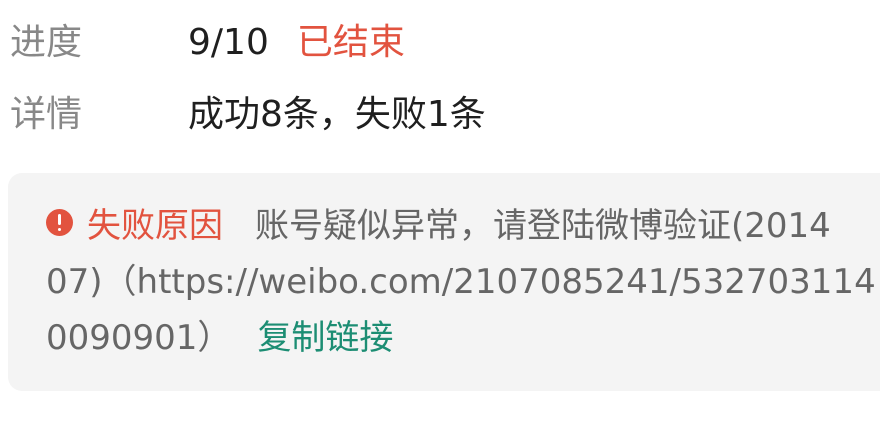  Describe the element at coordinates (155, 226) in the screenshot. I see `failure-reason-title: 失败原因` at that location.